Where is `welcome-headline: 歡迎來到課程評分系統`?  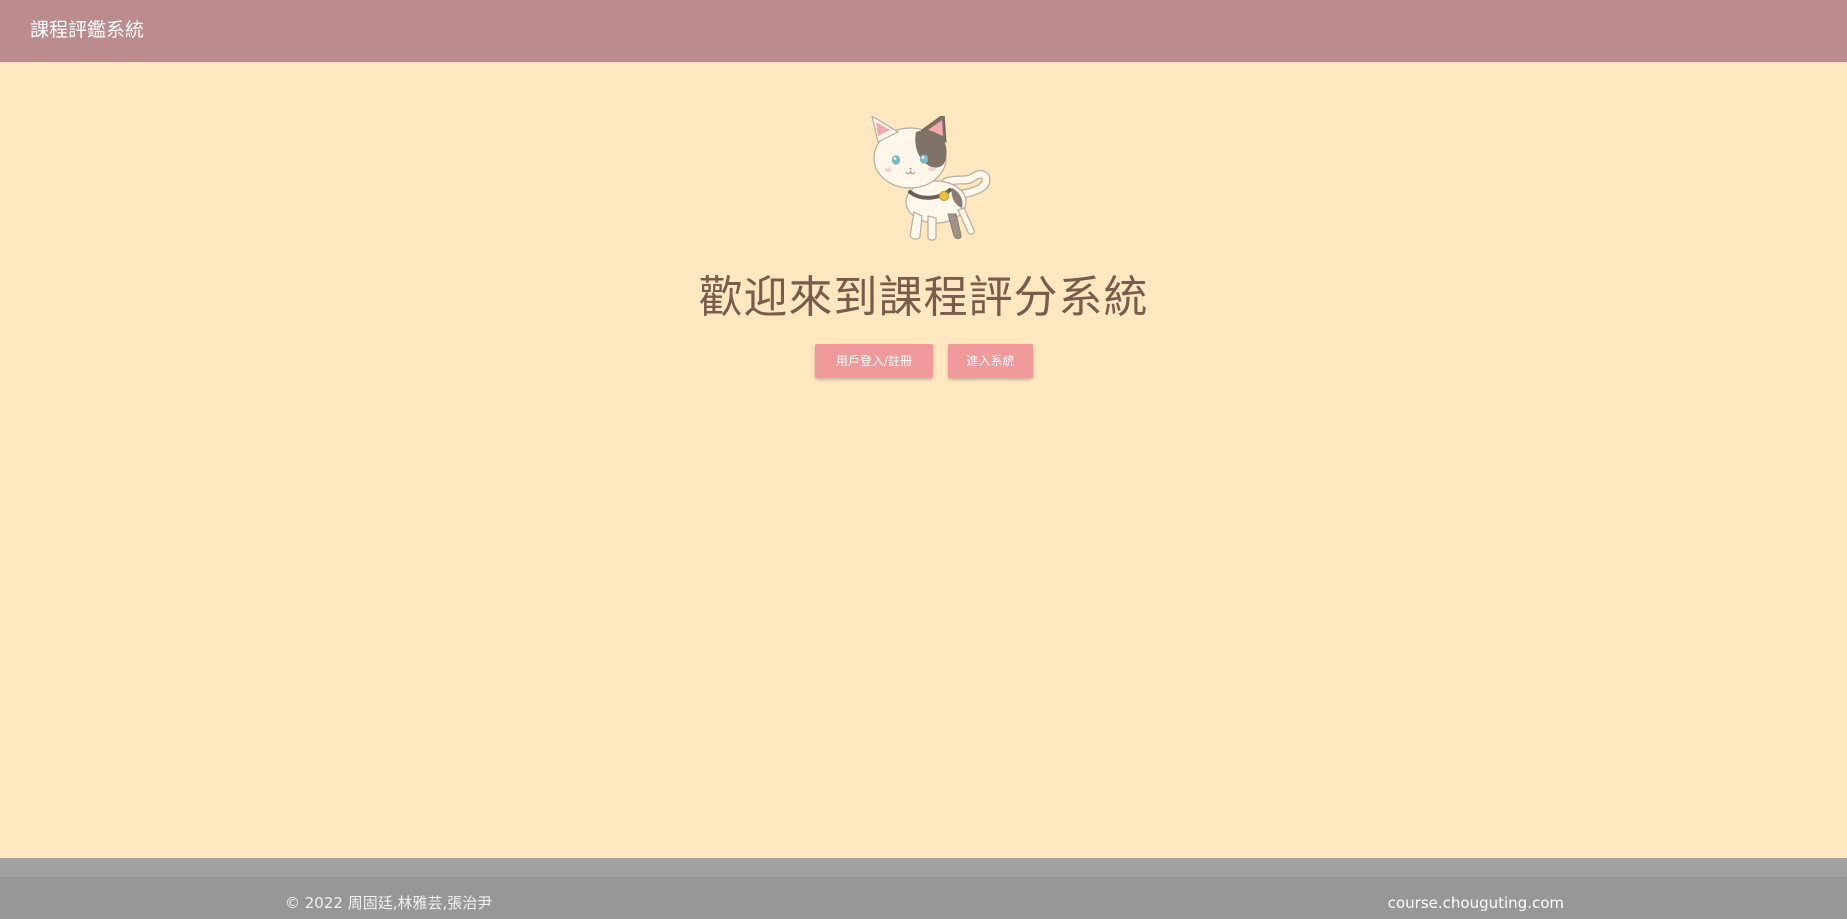
welcome-headline: 歡迎來到課程評分系統 is located at coordinates (923, 297).